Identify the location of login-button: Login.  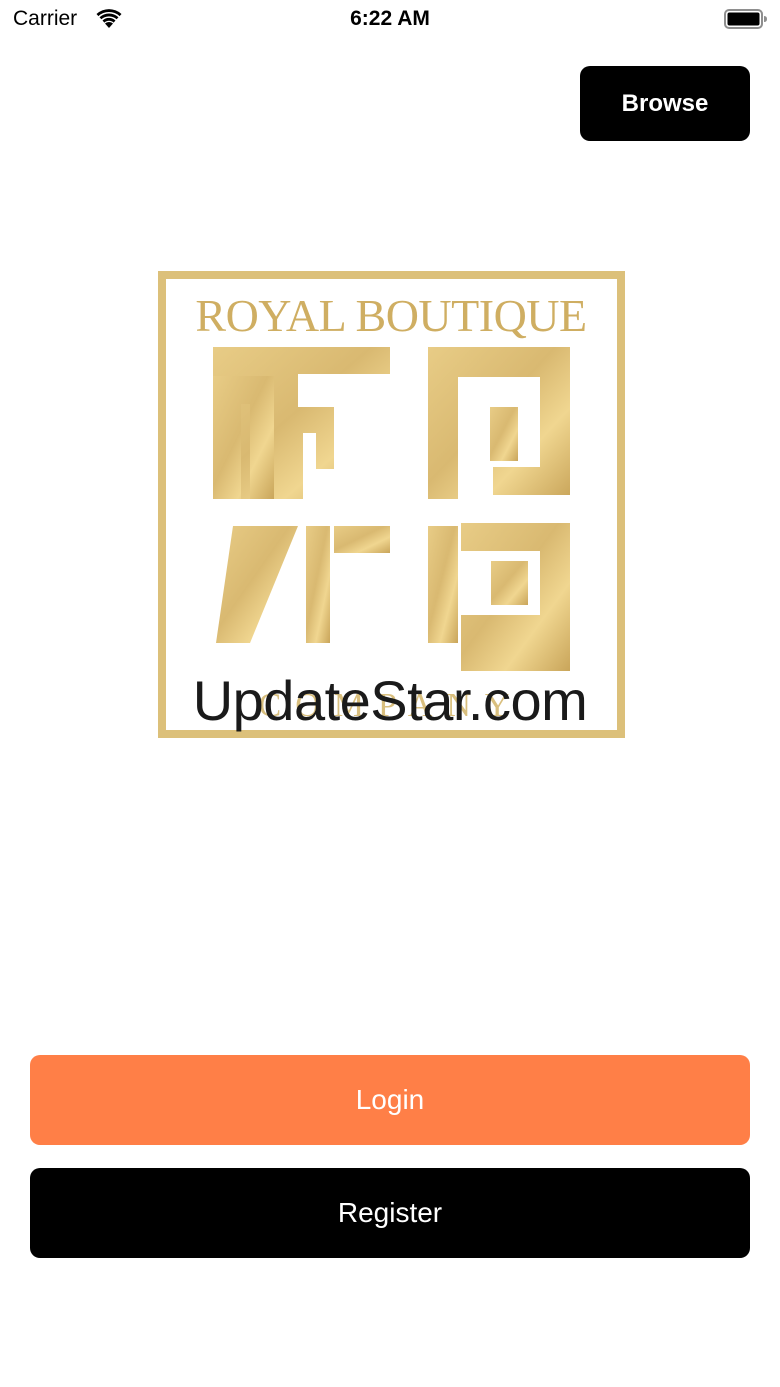
(390, 1100).